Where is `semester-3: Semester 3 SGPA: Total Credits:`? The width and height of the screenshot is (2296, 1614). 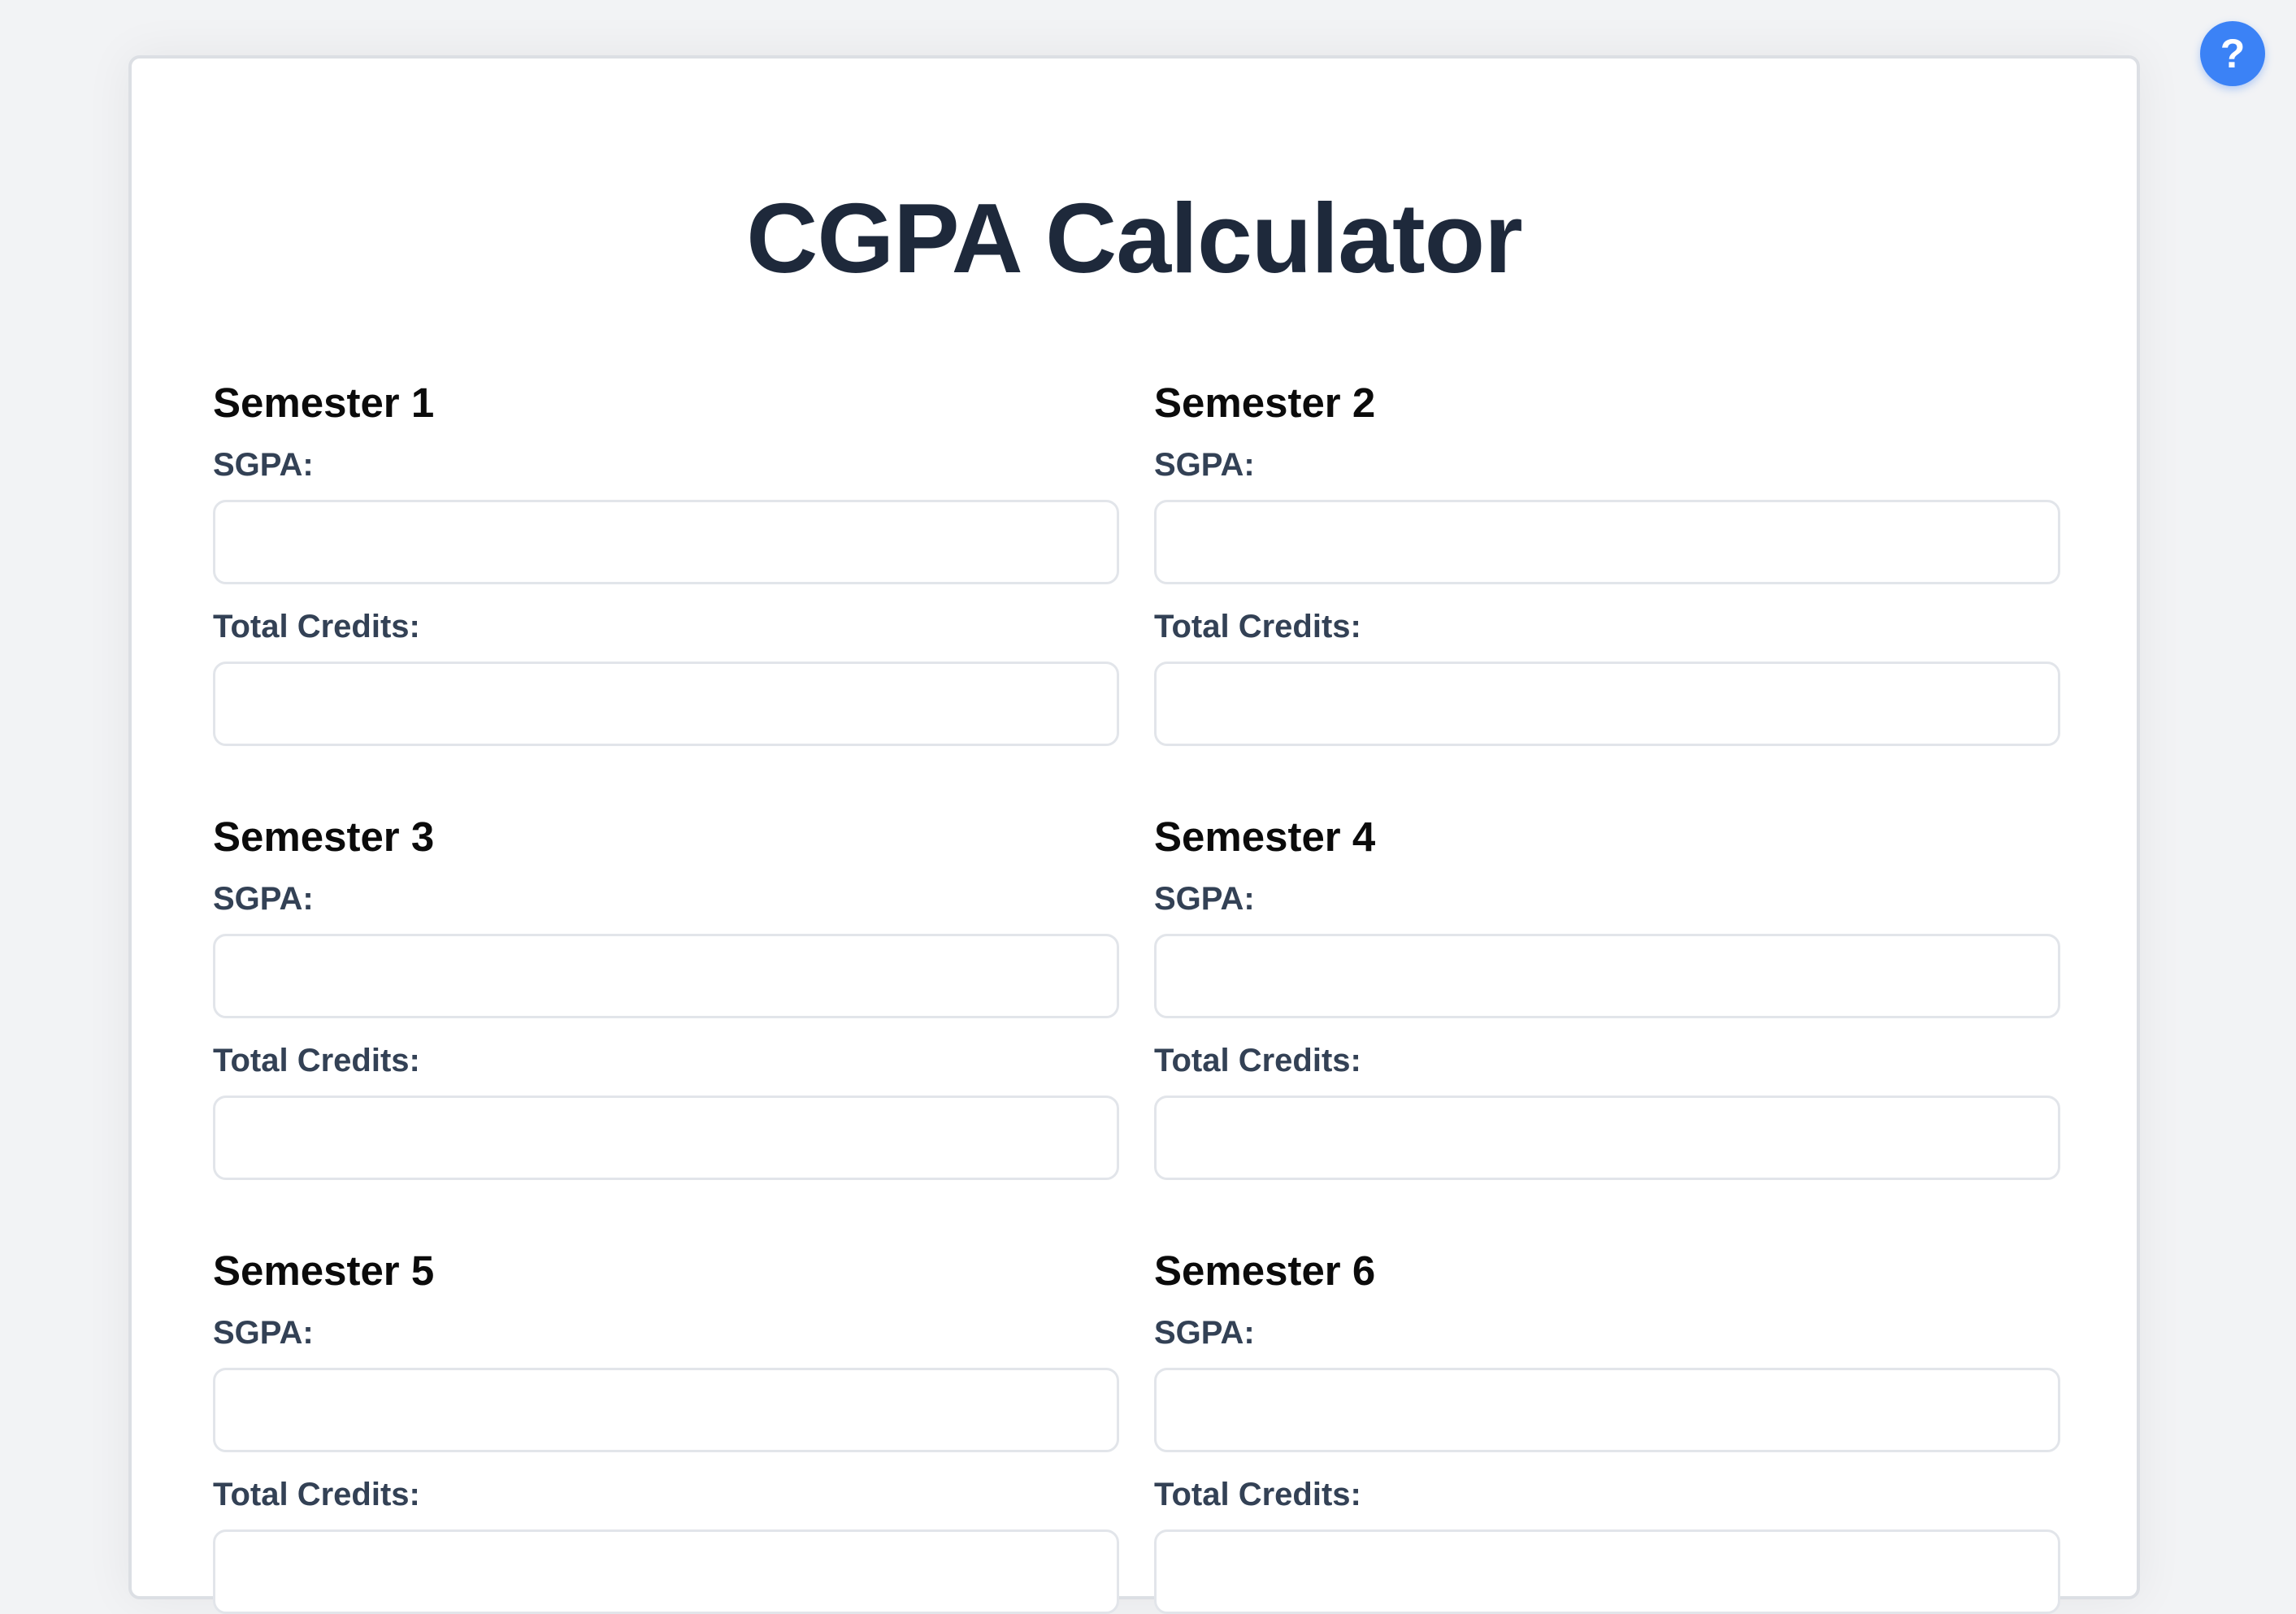
semester-3: Semester 3 SGPA: Total Credits: is located at coordinates (666, 997).